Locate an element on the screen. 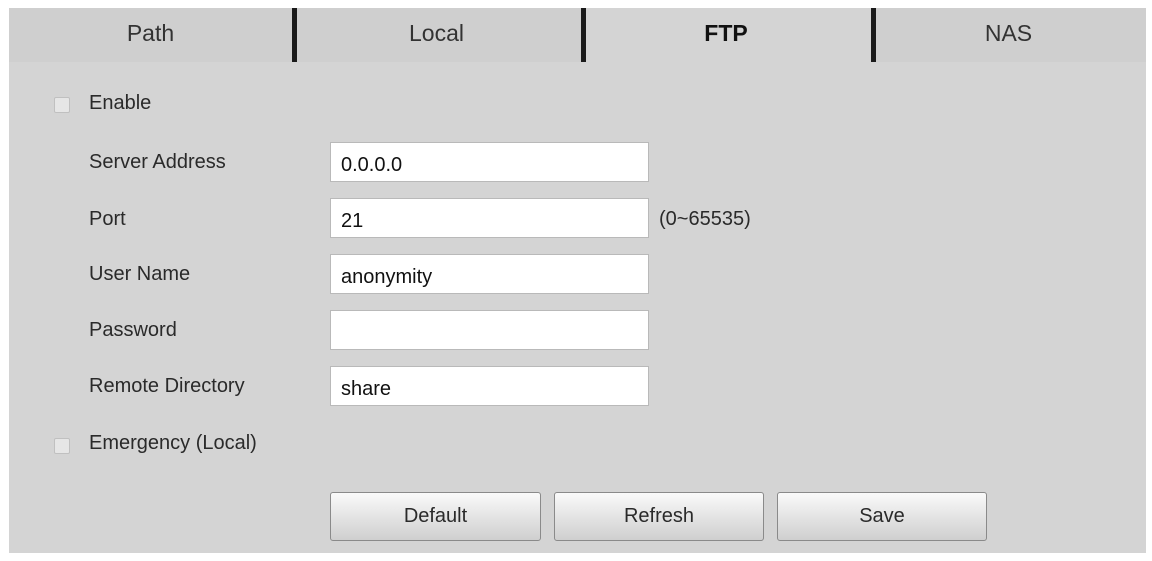 The image size is (1152, 561). tab-path: Path is located at coordinates (150, 35).